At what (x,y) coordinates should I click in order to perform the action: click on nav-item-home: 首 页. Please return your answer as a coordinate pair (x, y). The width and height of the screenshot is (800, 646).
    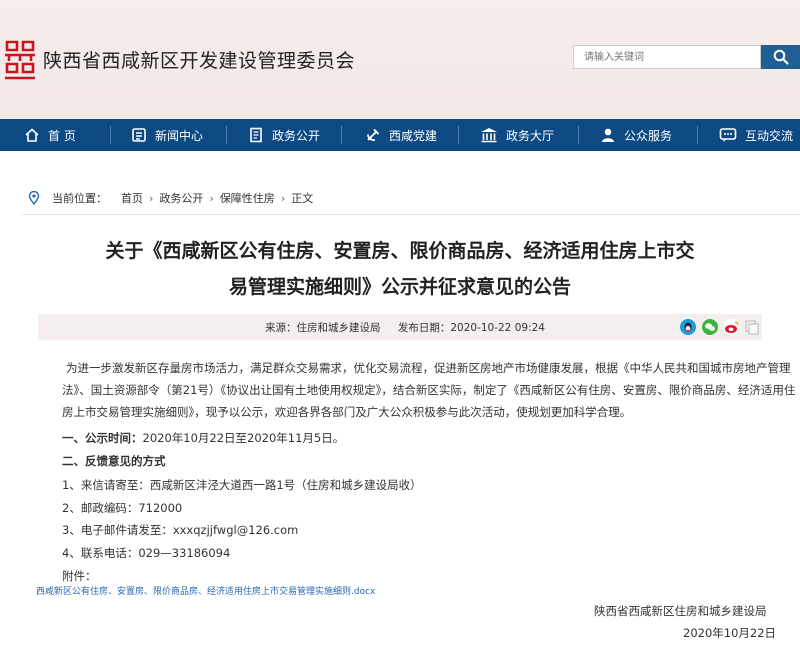
    Looking at the image, I should click on (50, 135).